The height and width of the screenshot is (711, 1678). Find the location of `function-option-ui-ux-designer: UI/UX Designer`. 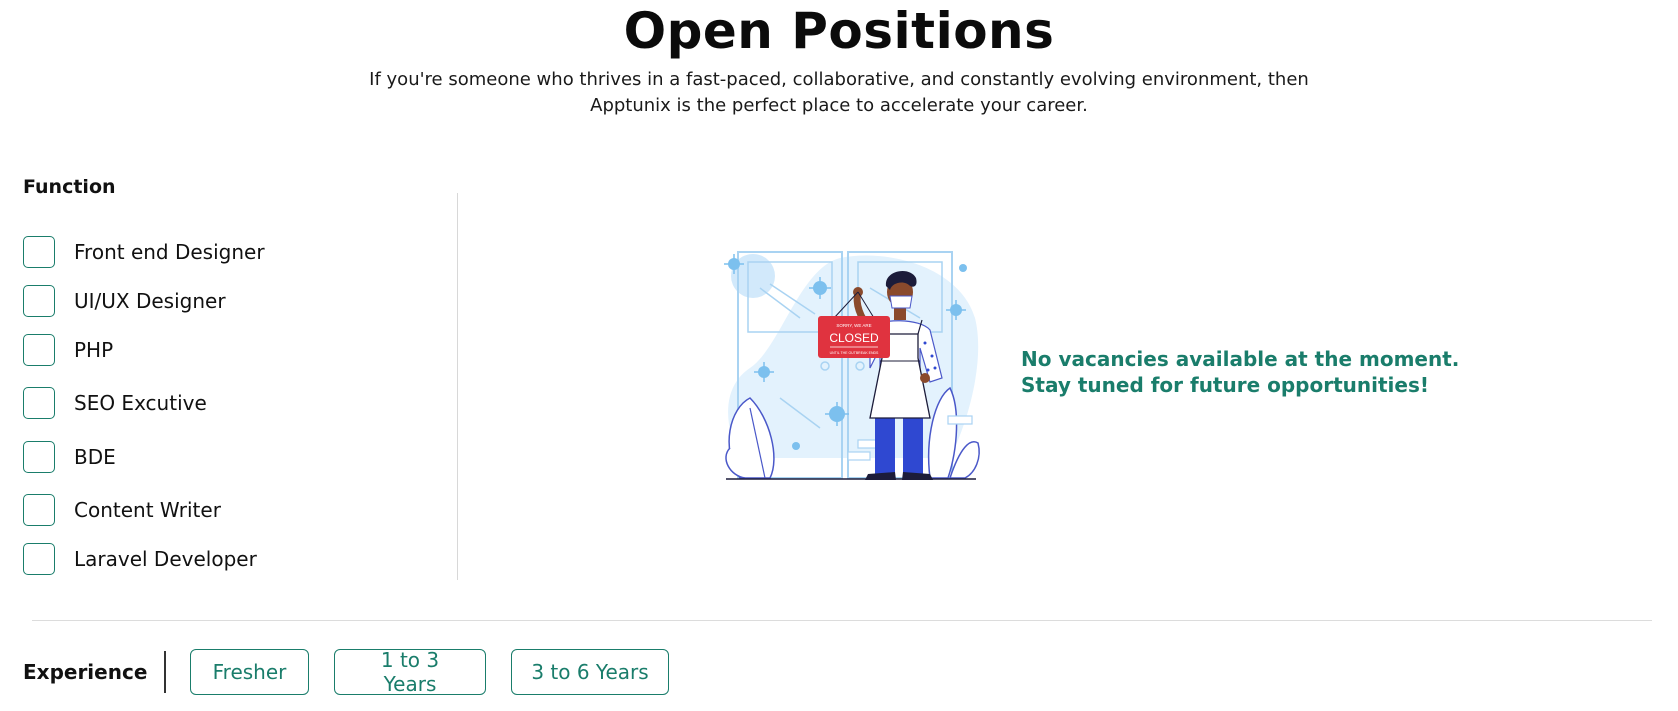

function-option-ui-ux-designer: UI/UX Designer is located at coordinates (124, 301).